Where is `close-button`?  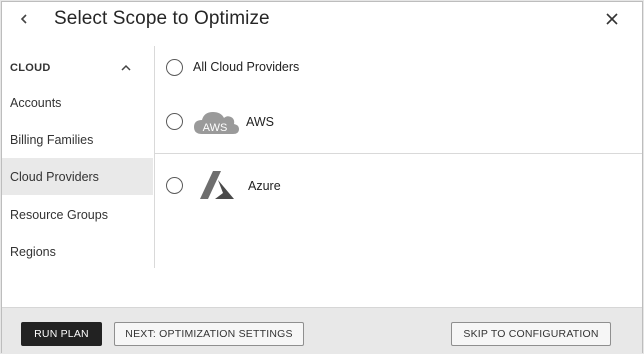
close-button is located at coordinates (612, 19).